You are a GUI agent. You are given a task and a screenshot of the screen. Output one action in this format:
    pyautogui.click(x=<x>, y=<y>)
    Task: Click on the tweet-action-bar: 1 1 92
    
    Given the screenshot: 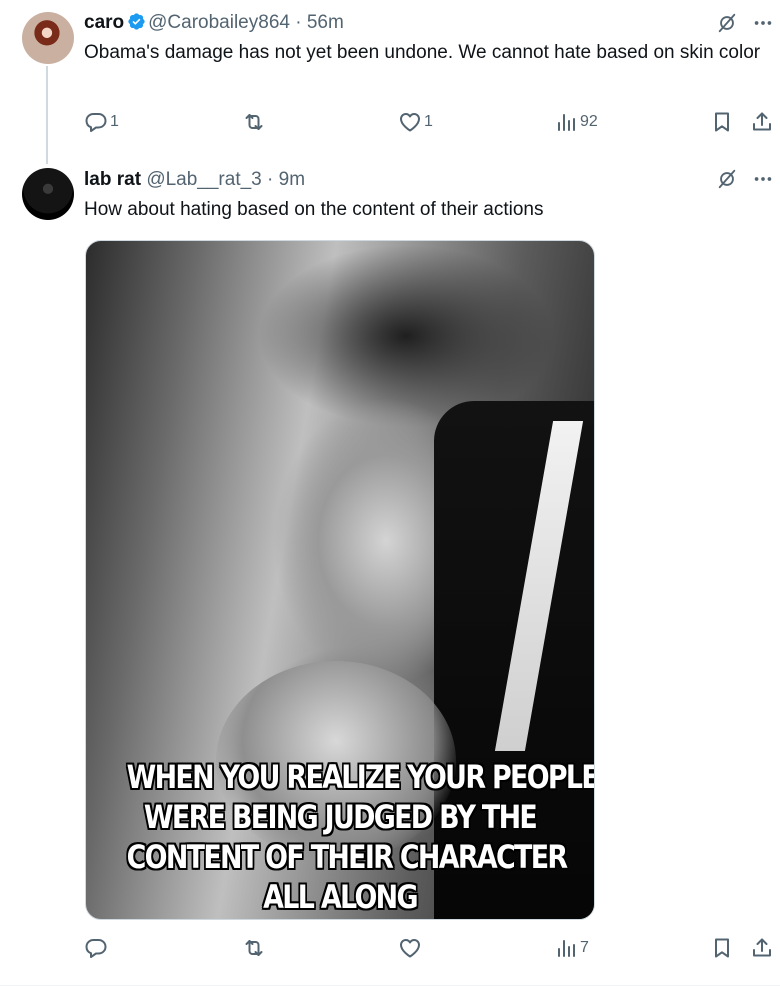 What is the action you would take?
    pyautogui.click(x=429, y=123)
    